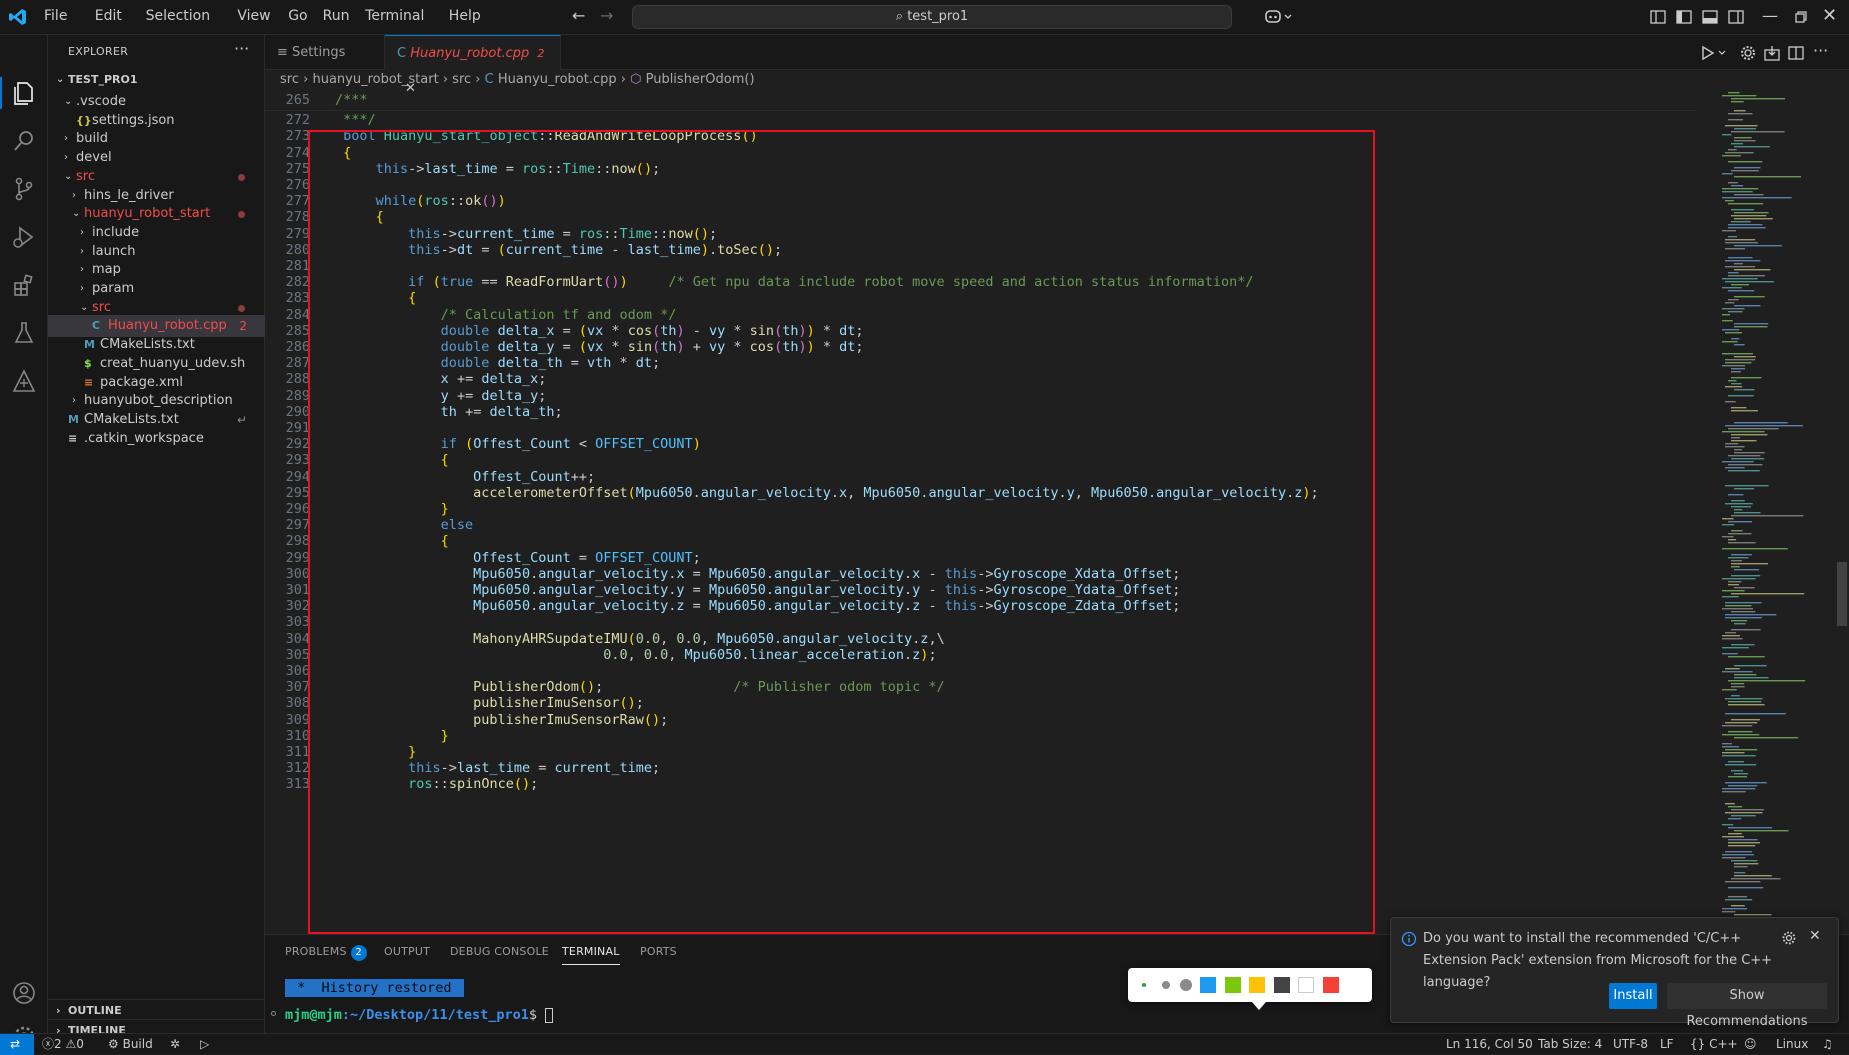  I want to click on menu-selection: Selection, so click(178, 16).